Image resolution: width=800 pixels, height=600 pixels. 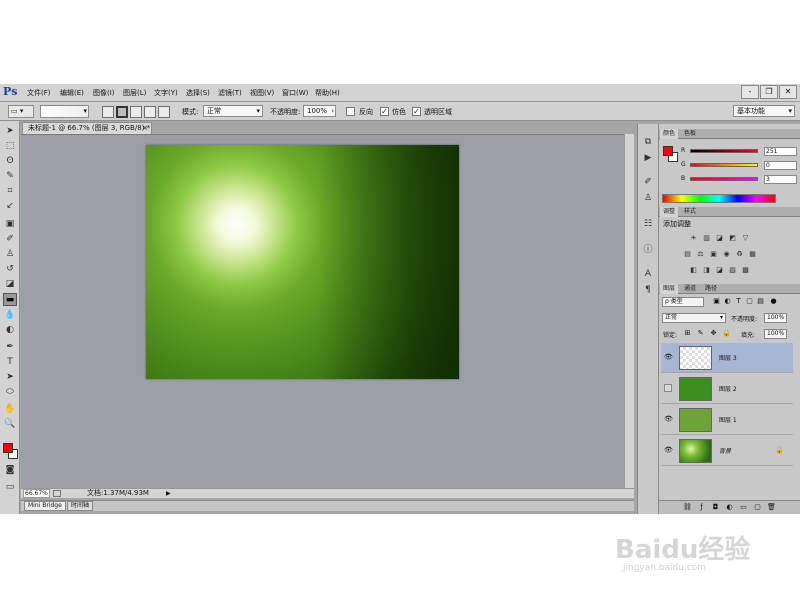 What do you see at coordinates (262, 93) in the screenshot?
I see `menu-view: 视图(V)` at bounding box center [262, 93].